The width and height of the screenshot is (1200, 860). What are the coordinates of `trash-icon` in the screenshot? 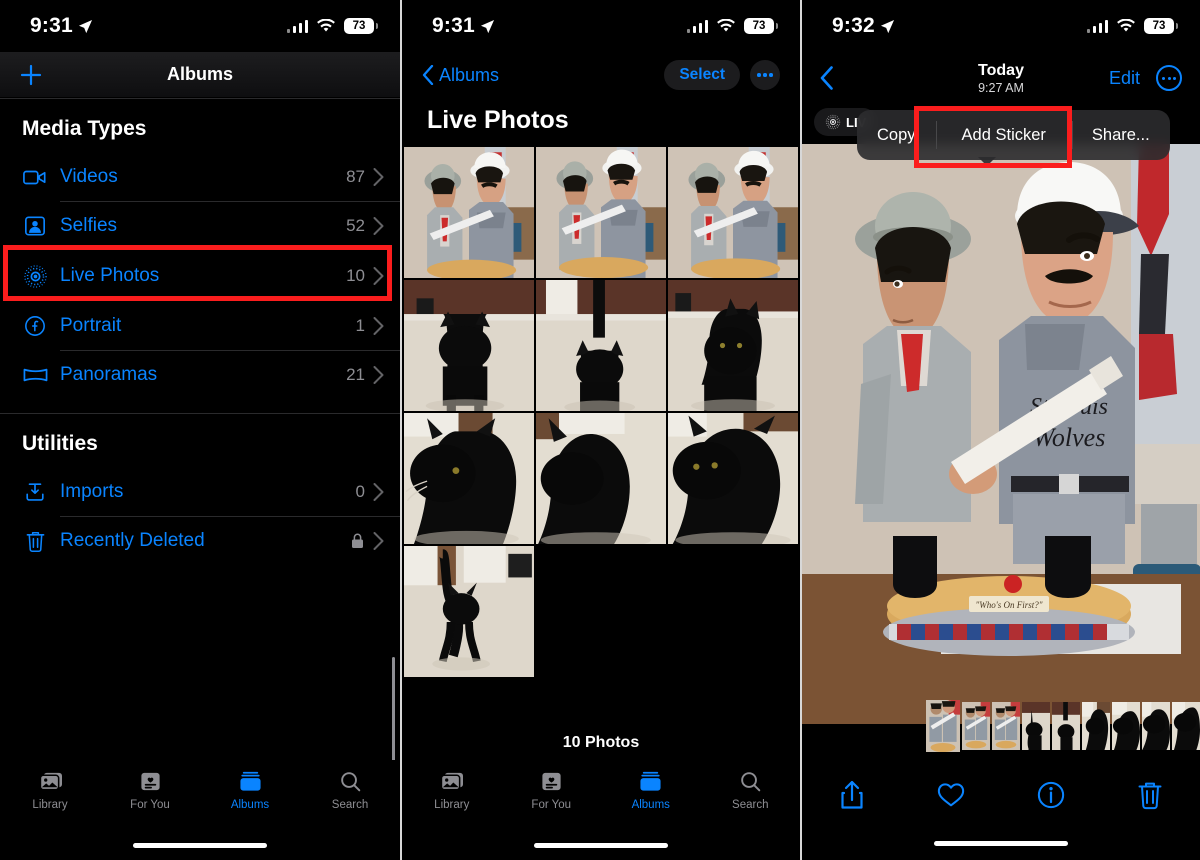 It's located at (1150, 796).